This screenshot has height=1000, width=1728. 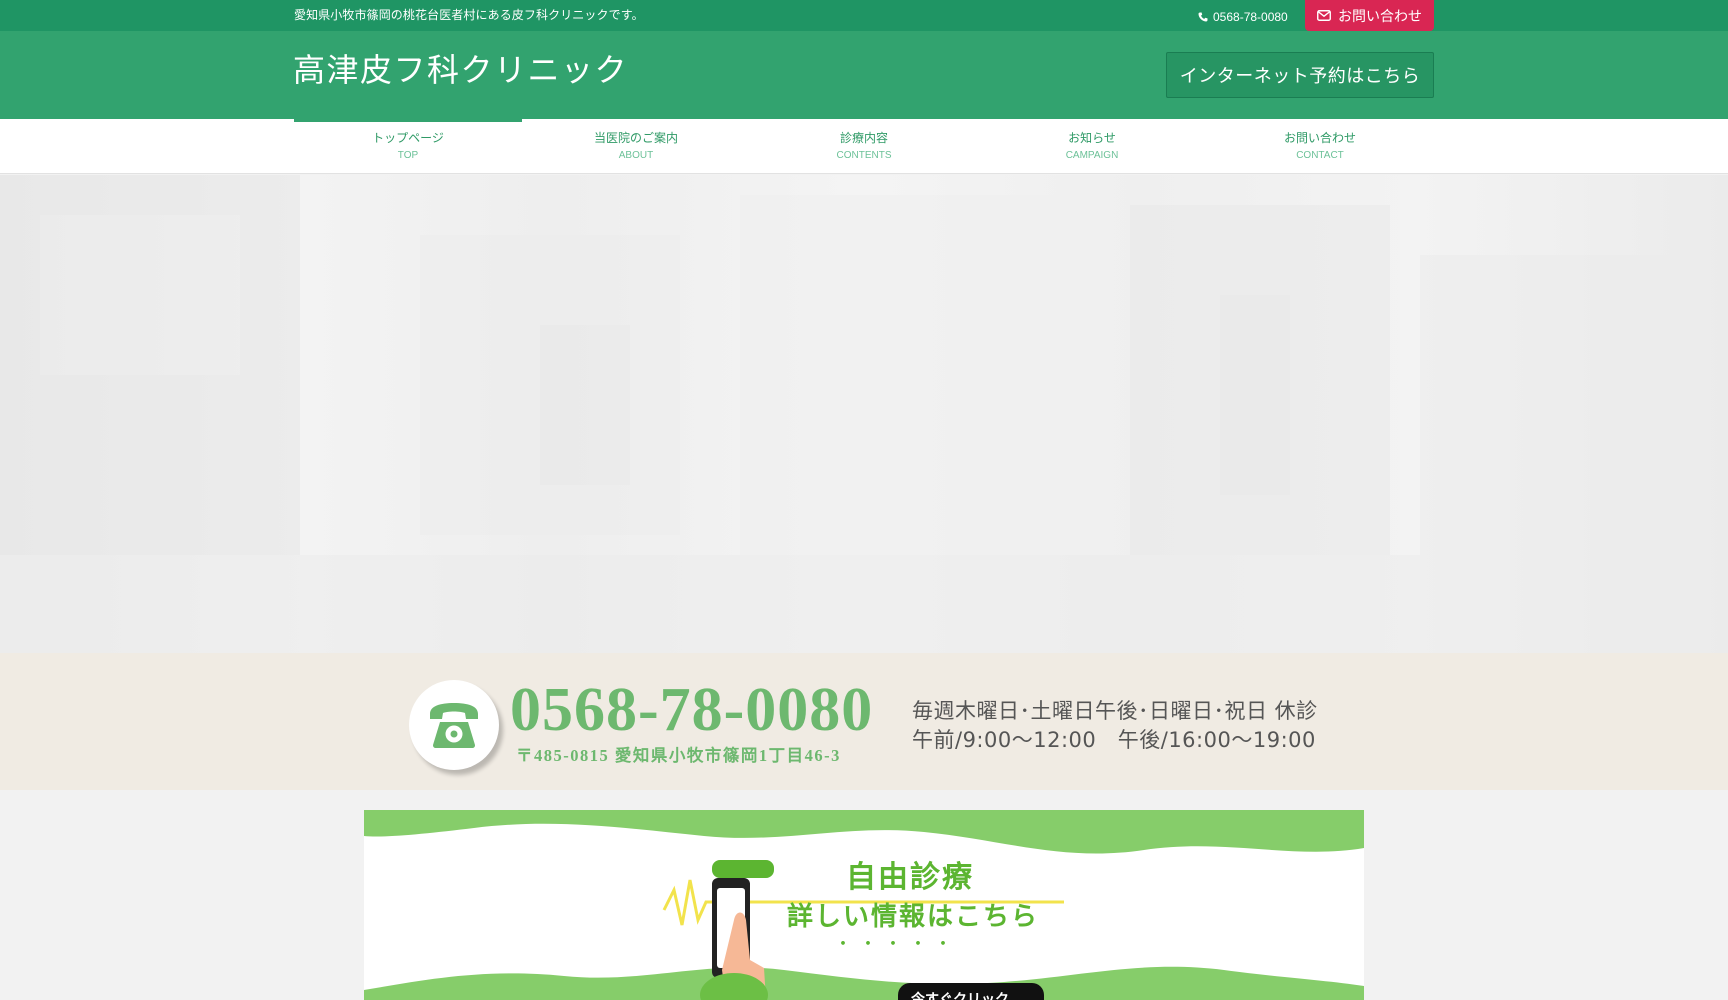 What do you see at coordinates (635, 138) in the screenshot?
I see `nav-item-label: 当医院のご案内` at bounding box center [635, 138].